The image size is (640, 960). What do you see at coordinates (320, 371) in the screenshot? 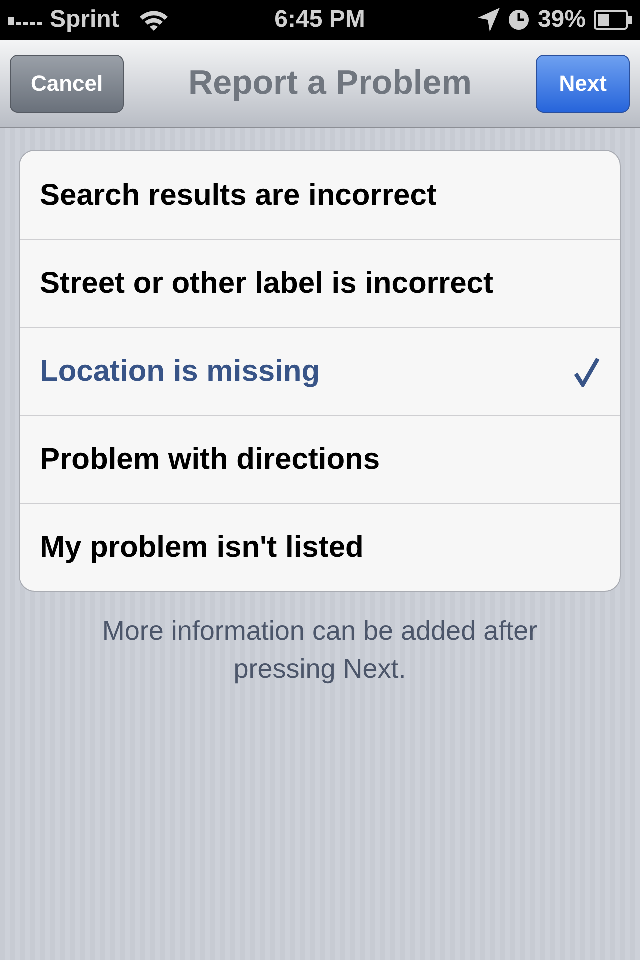
I see `option-row: Location is missing` at bounding box center [320, 371].